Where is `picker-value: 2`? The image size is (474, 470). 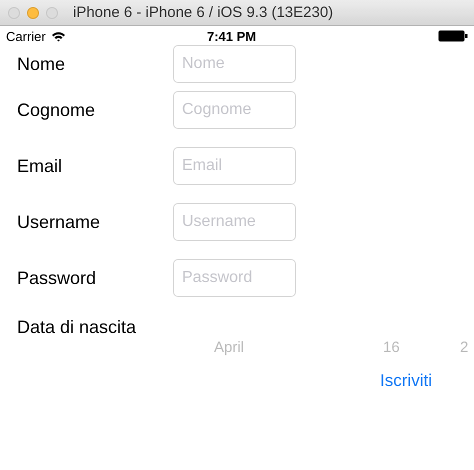
picker-value: 2 is located at coordinates (464, 347).